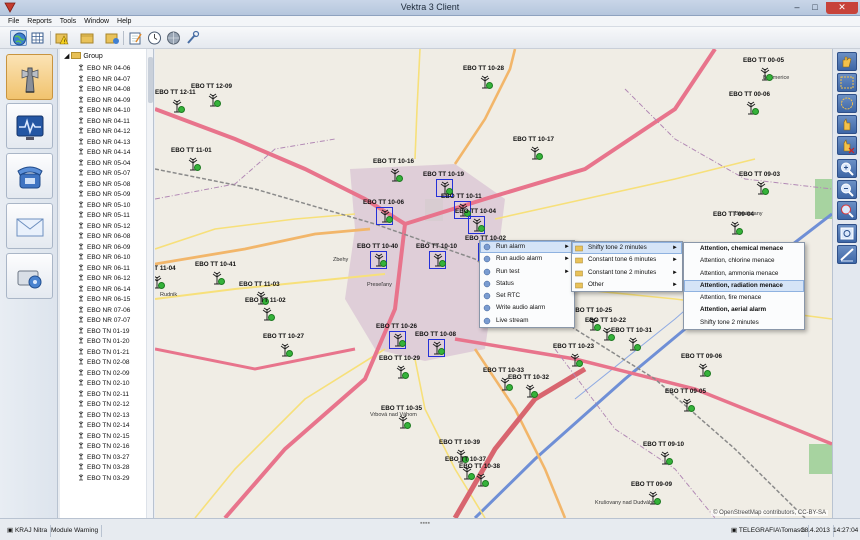 The height and width of the screenshot is (540, 860). What do you see at coordinates (759, 183) in the screenshot?
I see `siren-marker: EBO TT 09-03` at bounding box center [759, 183].